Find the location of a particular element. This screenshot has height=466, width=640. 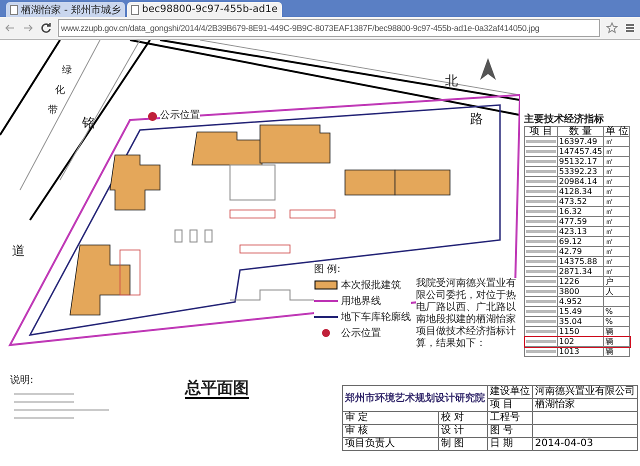

swatch-icon is located at coordinates (326, 285).